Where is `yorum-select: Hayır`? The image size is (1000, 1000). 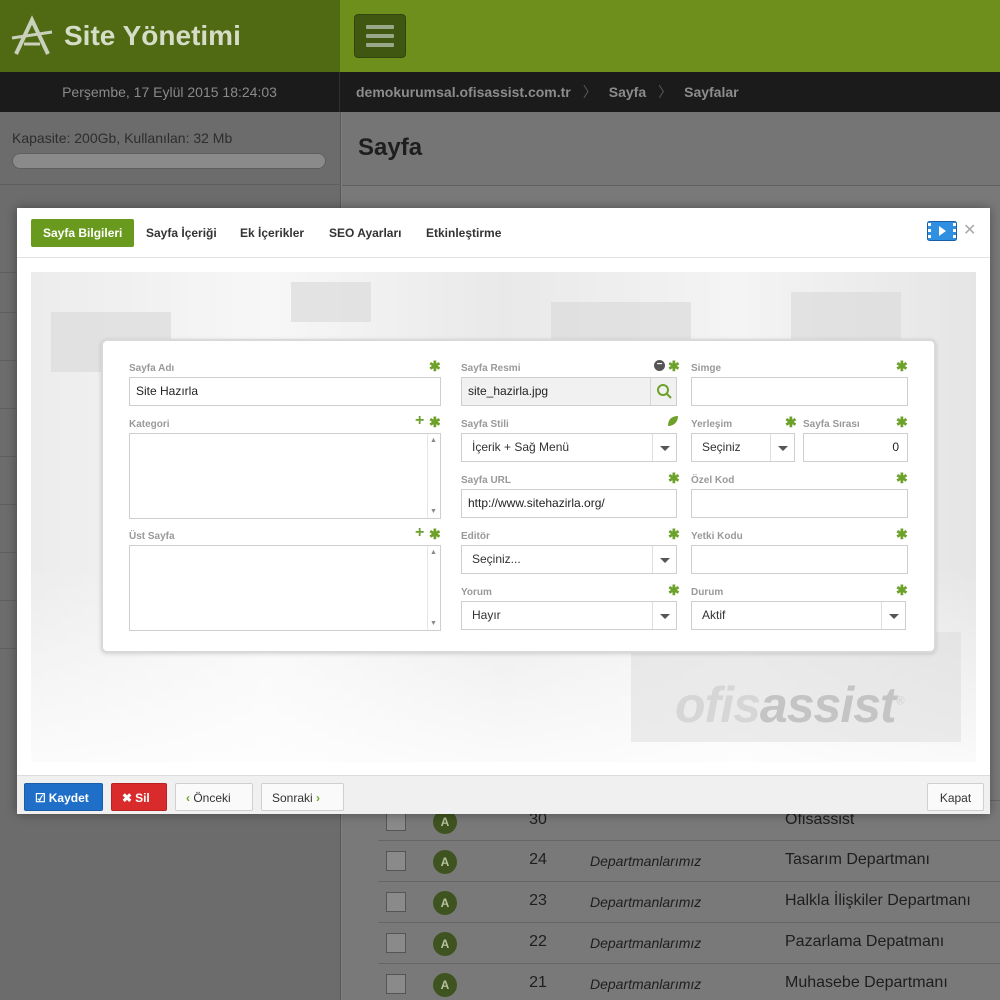
yorum-select: Hayır is located at coordinates (569, 615).